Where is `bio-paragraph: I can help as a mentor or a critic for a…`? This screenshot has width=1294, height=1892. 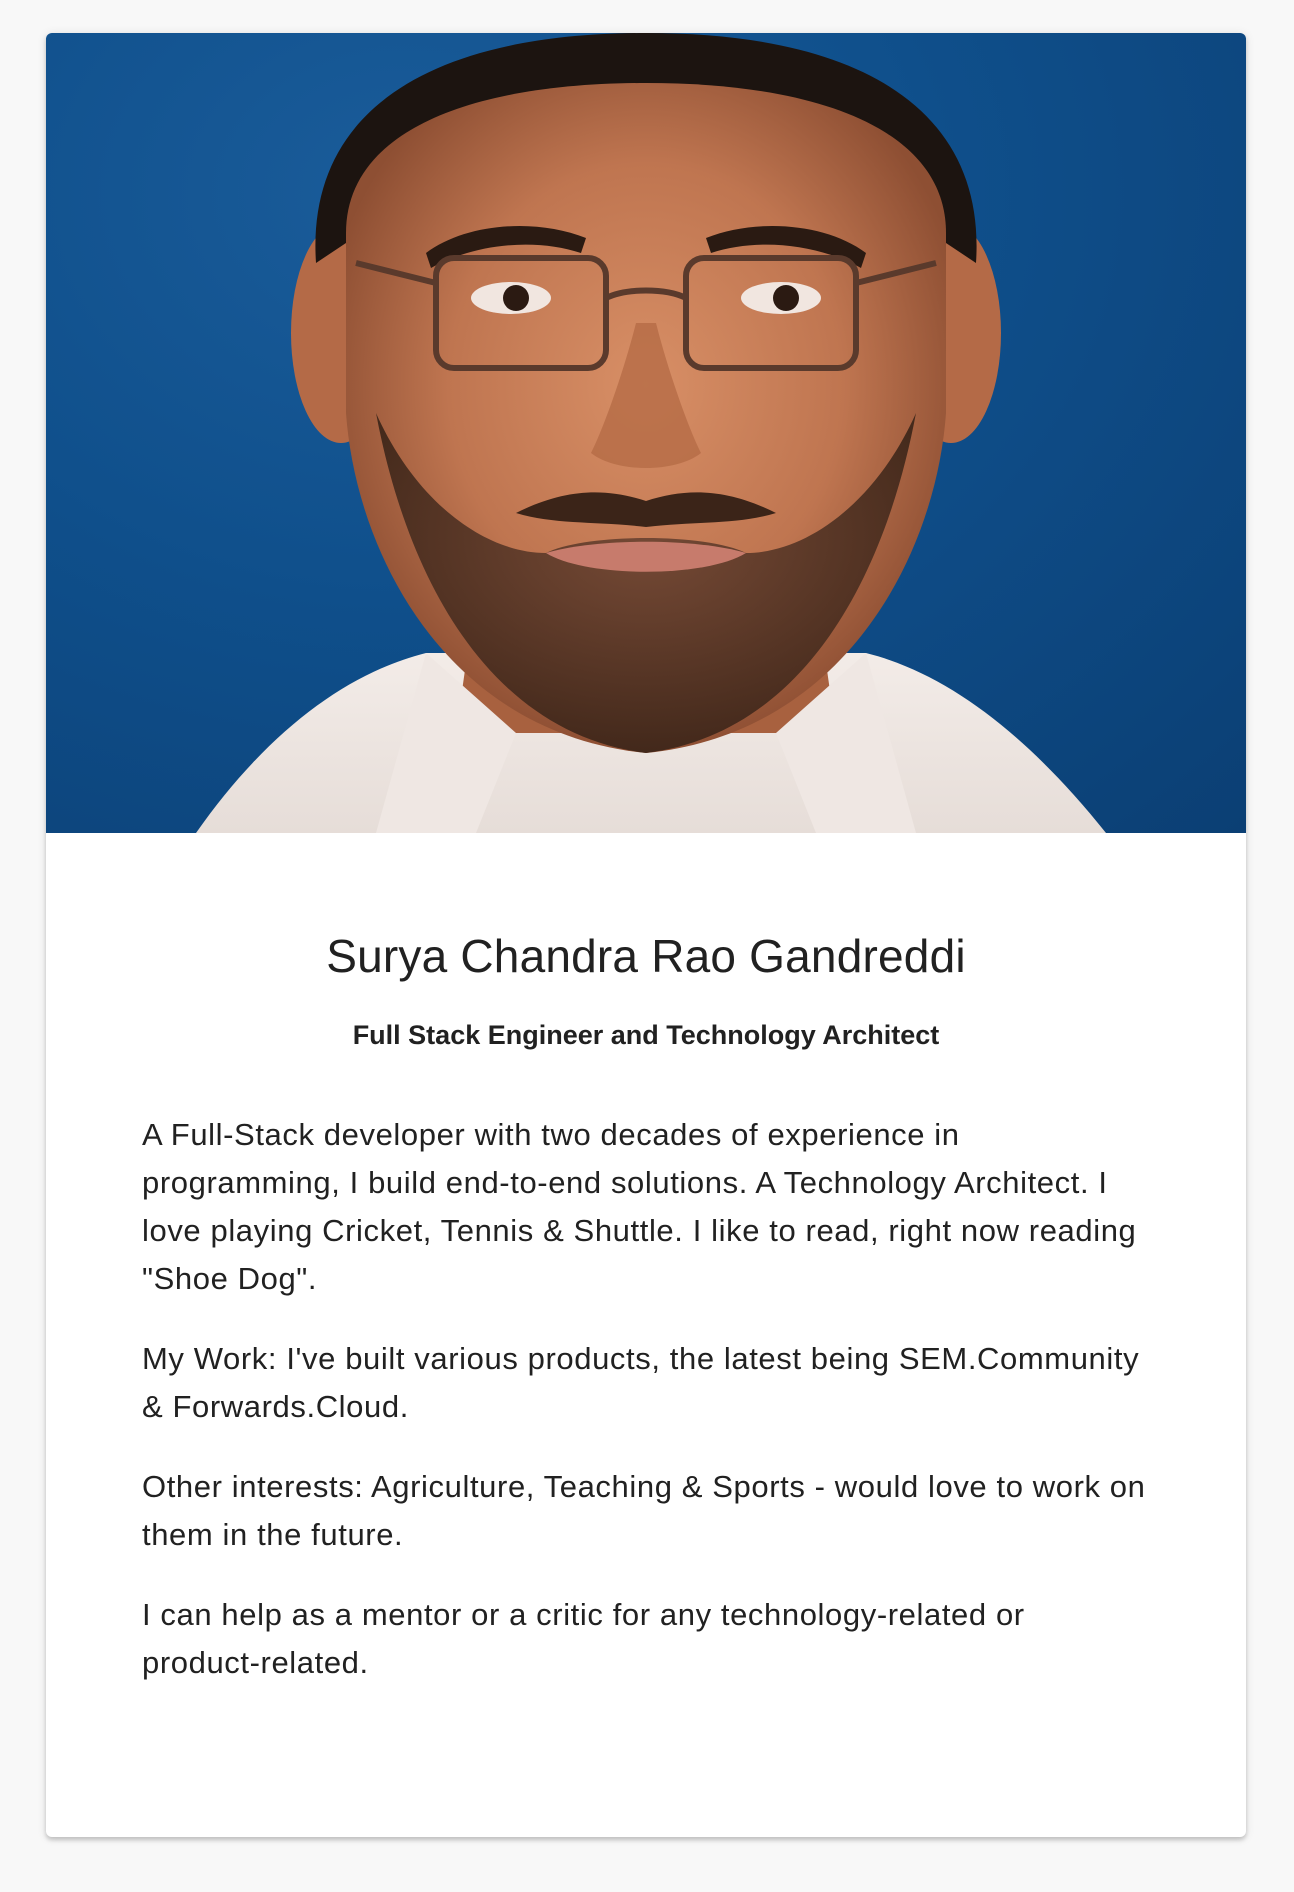
bio-paragraph: I can help as a mentor or a critic for a… is located at coordinates (583, 1639).